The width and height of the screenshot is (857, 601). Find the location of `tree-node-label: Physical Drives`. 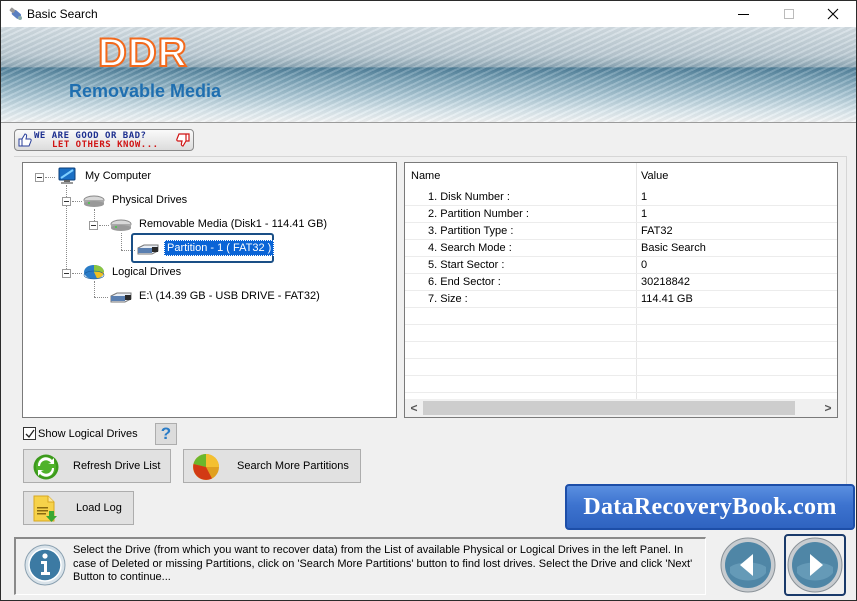

tree-node-label: Physical Drives is located at coordinates (150, 200).